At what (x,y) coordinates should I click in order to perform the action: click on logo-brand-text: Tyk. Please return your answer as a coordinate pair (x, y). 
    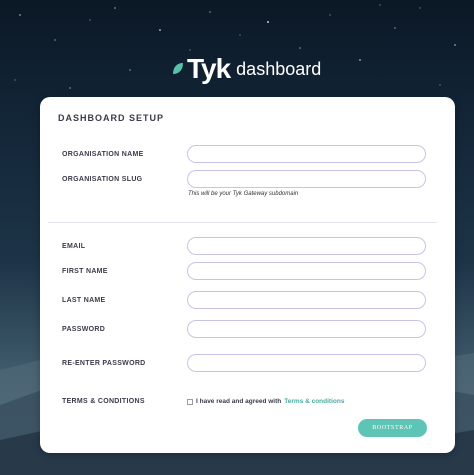
    Looking at the image, I should click on (209, 68).